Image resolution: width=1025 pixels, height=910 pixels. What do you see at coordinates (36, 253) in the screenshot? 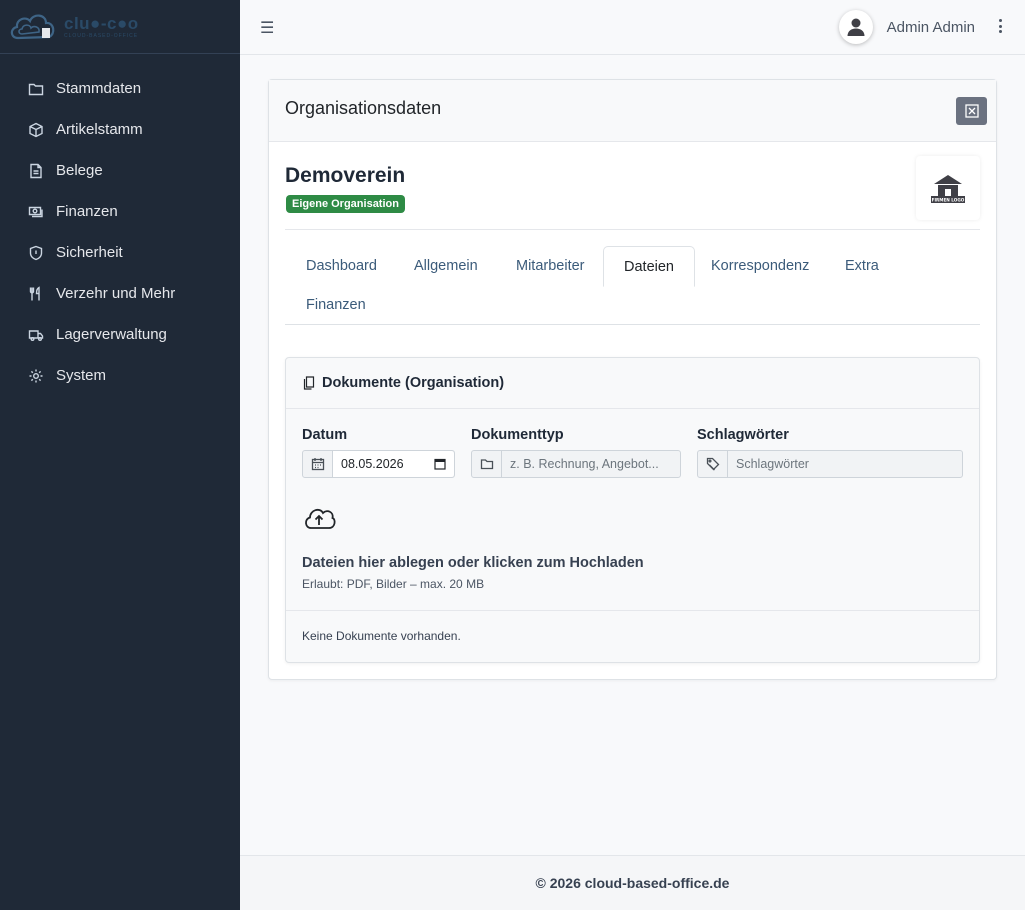
I see `shield-icon` at bounding box center [36, 253].